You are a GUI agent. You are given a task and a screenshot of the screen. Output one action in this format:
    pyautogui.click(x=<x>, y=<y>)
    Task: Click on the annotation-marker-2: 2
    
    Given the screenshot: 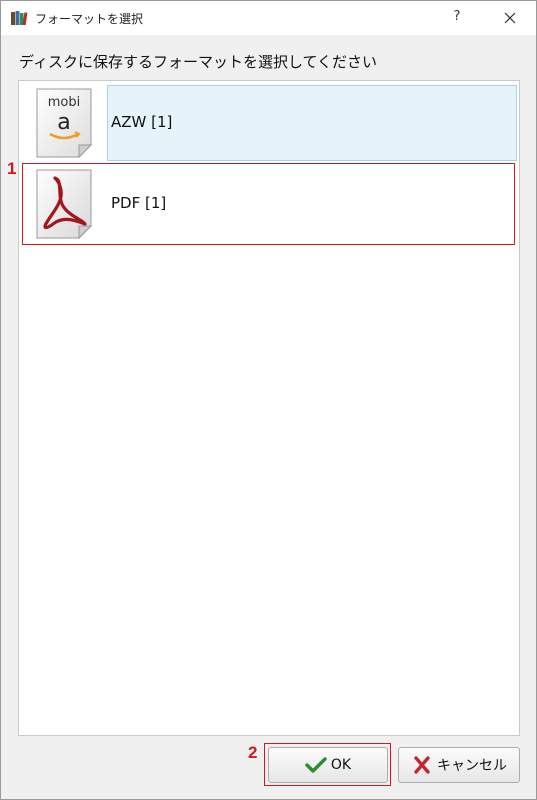 What is the action you would take?
    pyautogui.click(x=253, y=752)
    